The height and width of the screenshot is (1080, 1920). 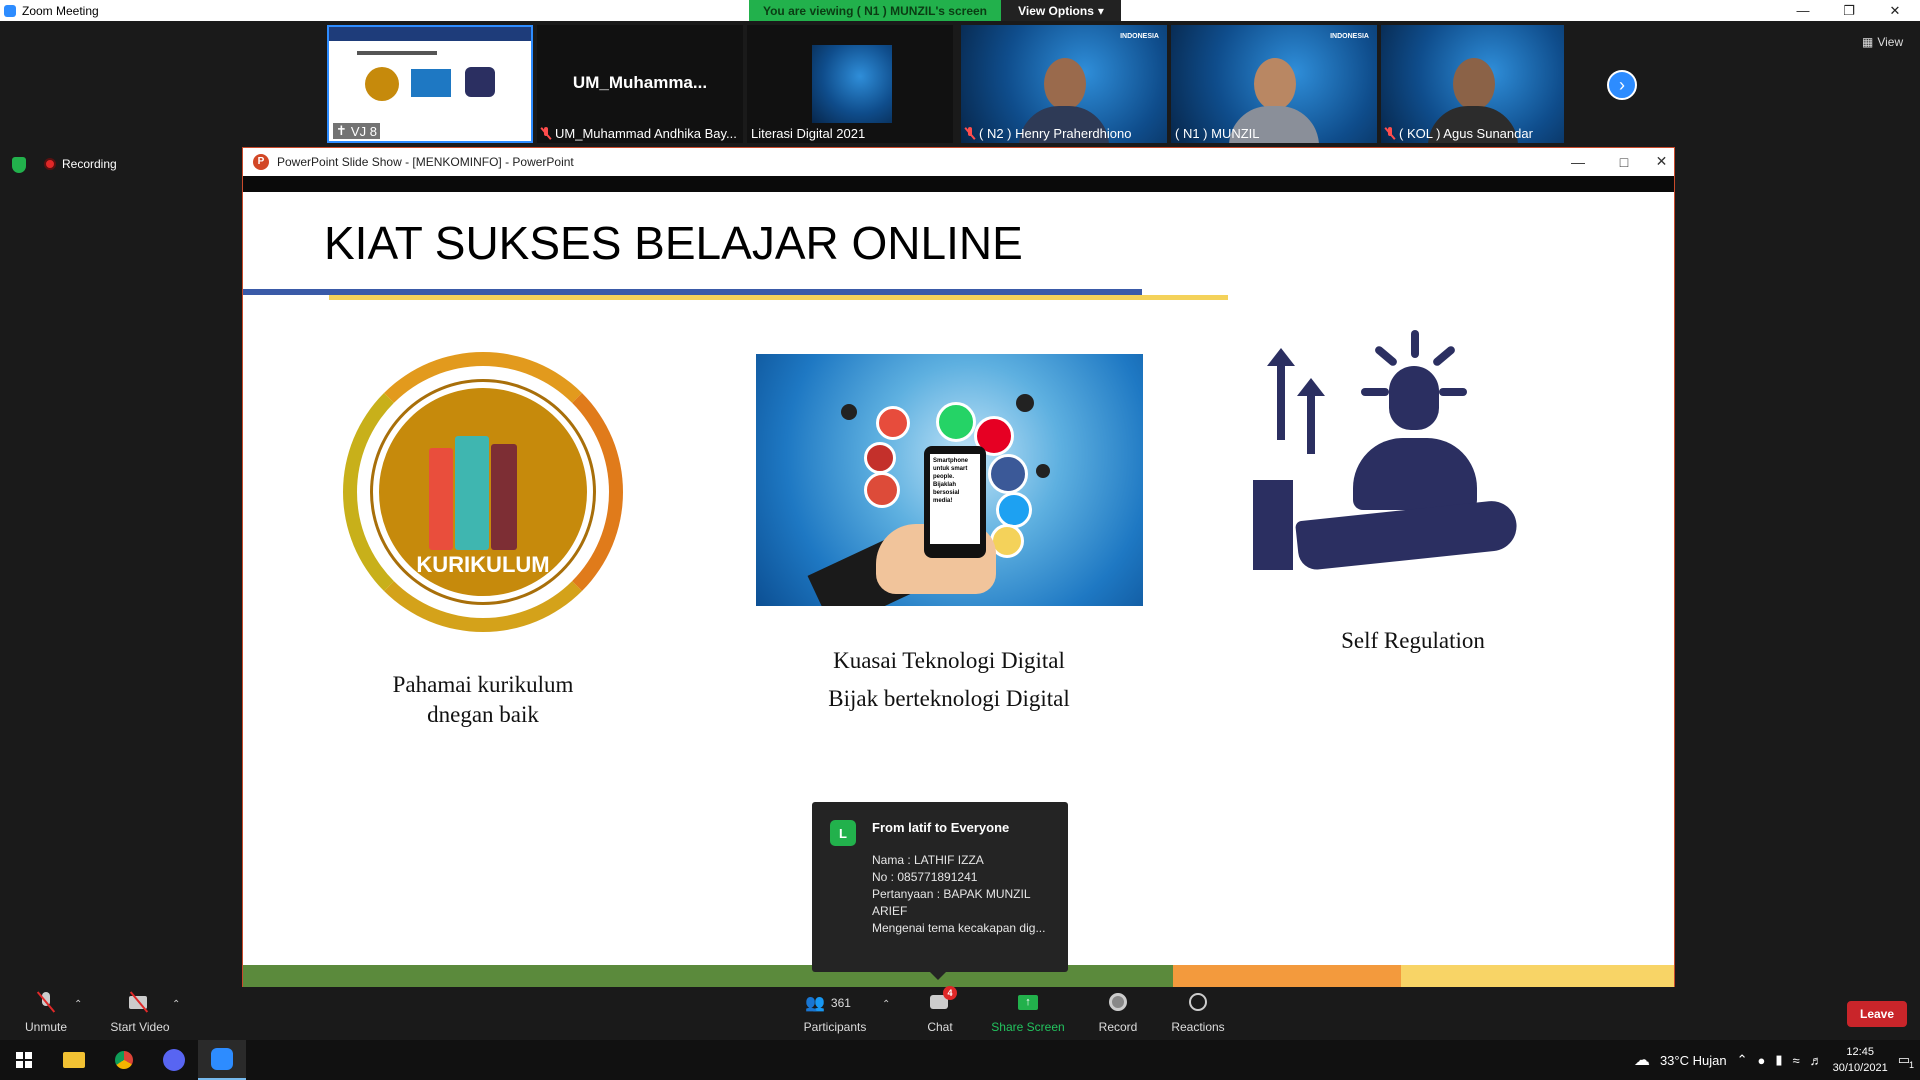 I want to click on kurikulum-icon: KURIKULUM, so click(x=483, y=492).